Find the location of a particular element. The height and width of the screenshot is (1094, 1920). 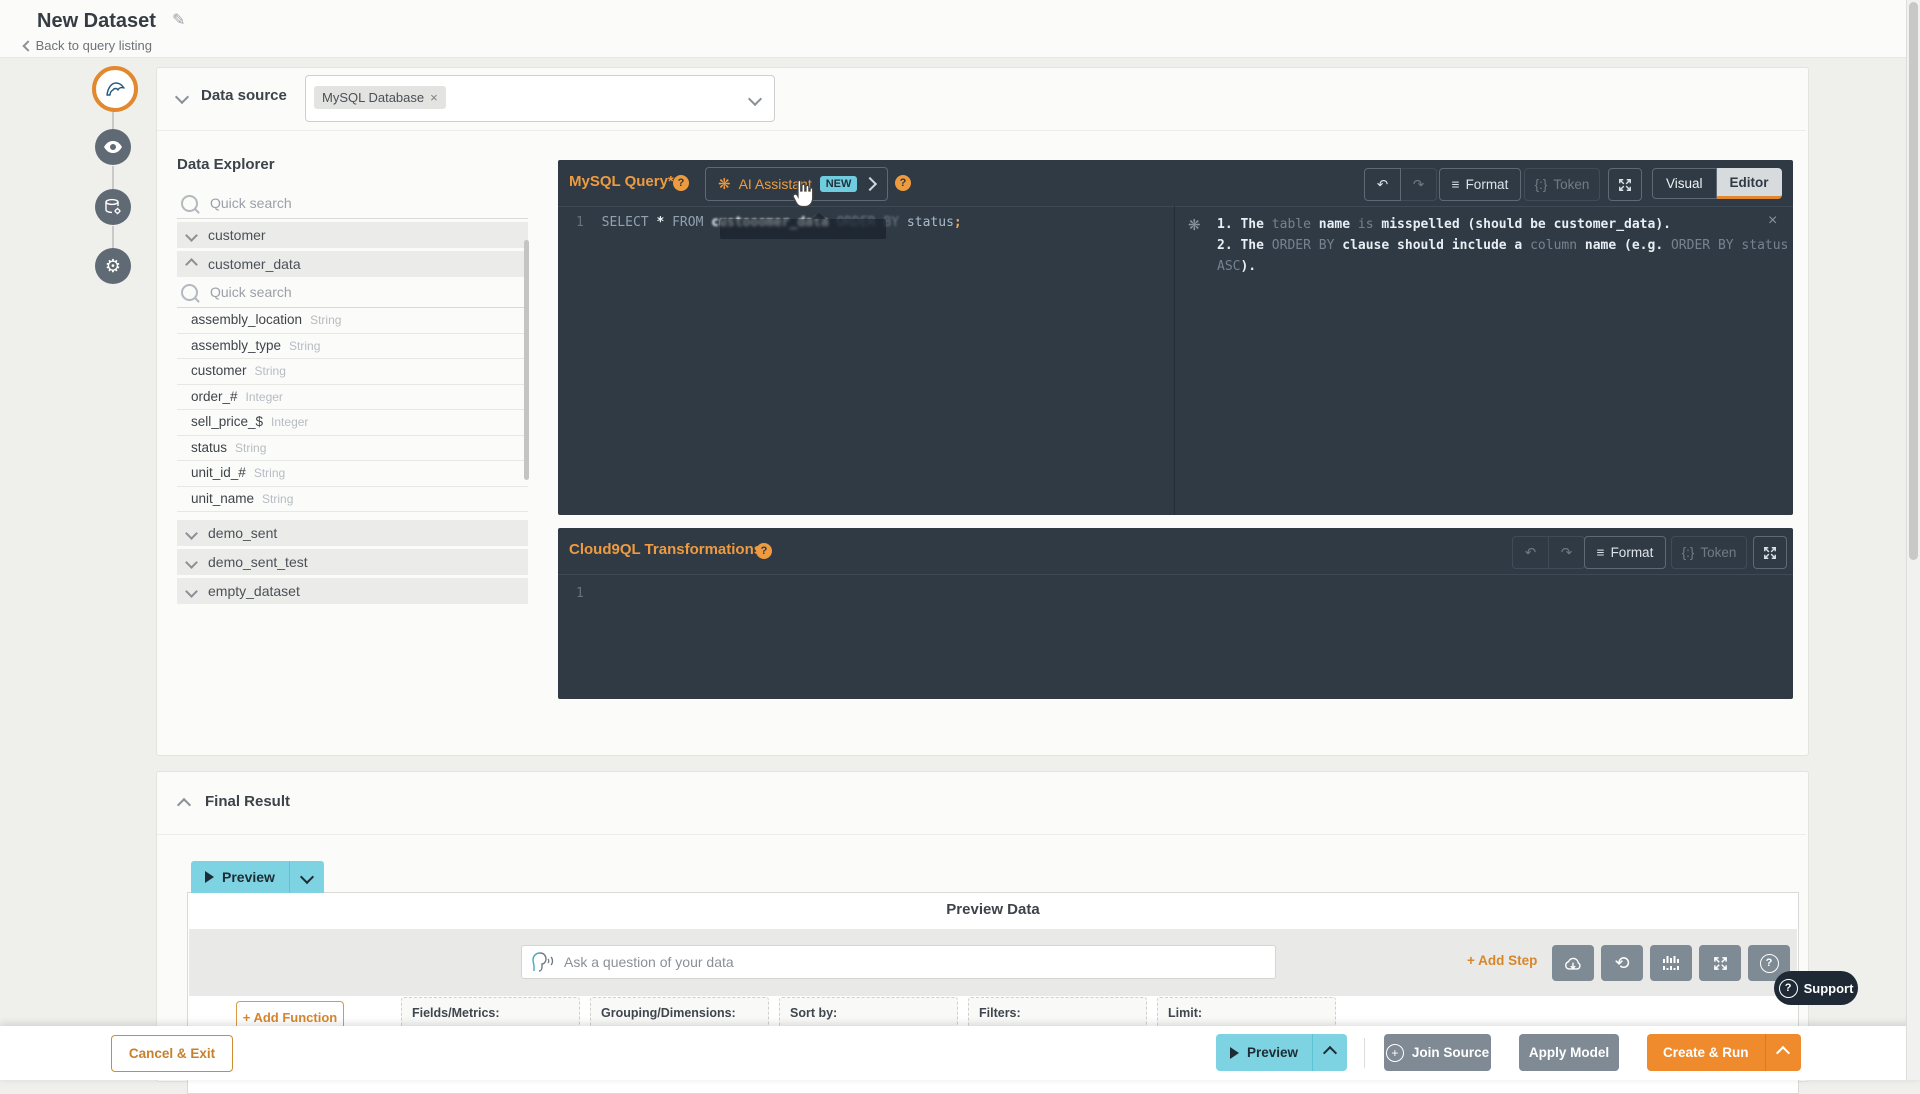

gear-icon: ⚙ is located at coordinates (113, 265).